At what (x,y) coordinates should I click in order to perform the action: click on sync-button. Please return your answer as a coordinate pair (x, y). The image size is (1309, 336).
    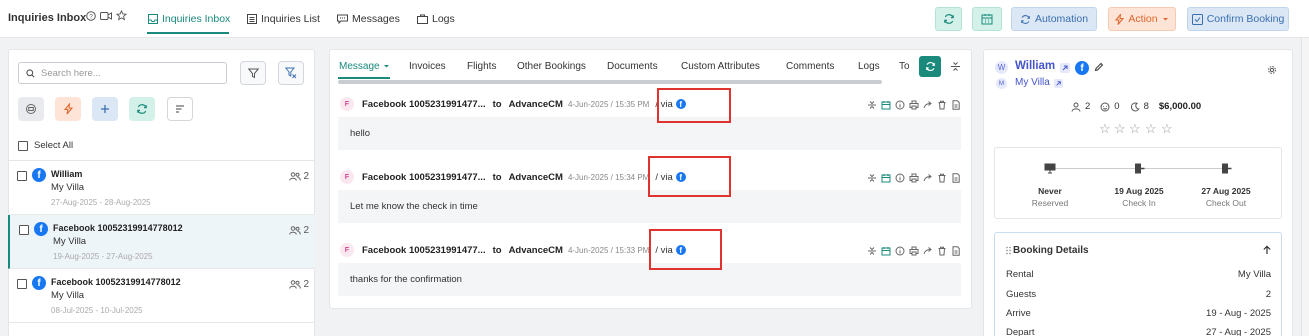
    Looking at the image, I should click on (142, 109).